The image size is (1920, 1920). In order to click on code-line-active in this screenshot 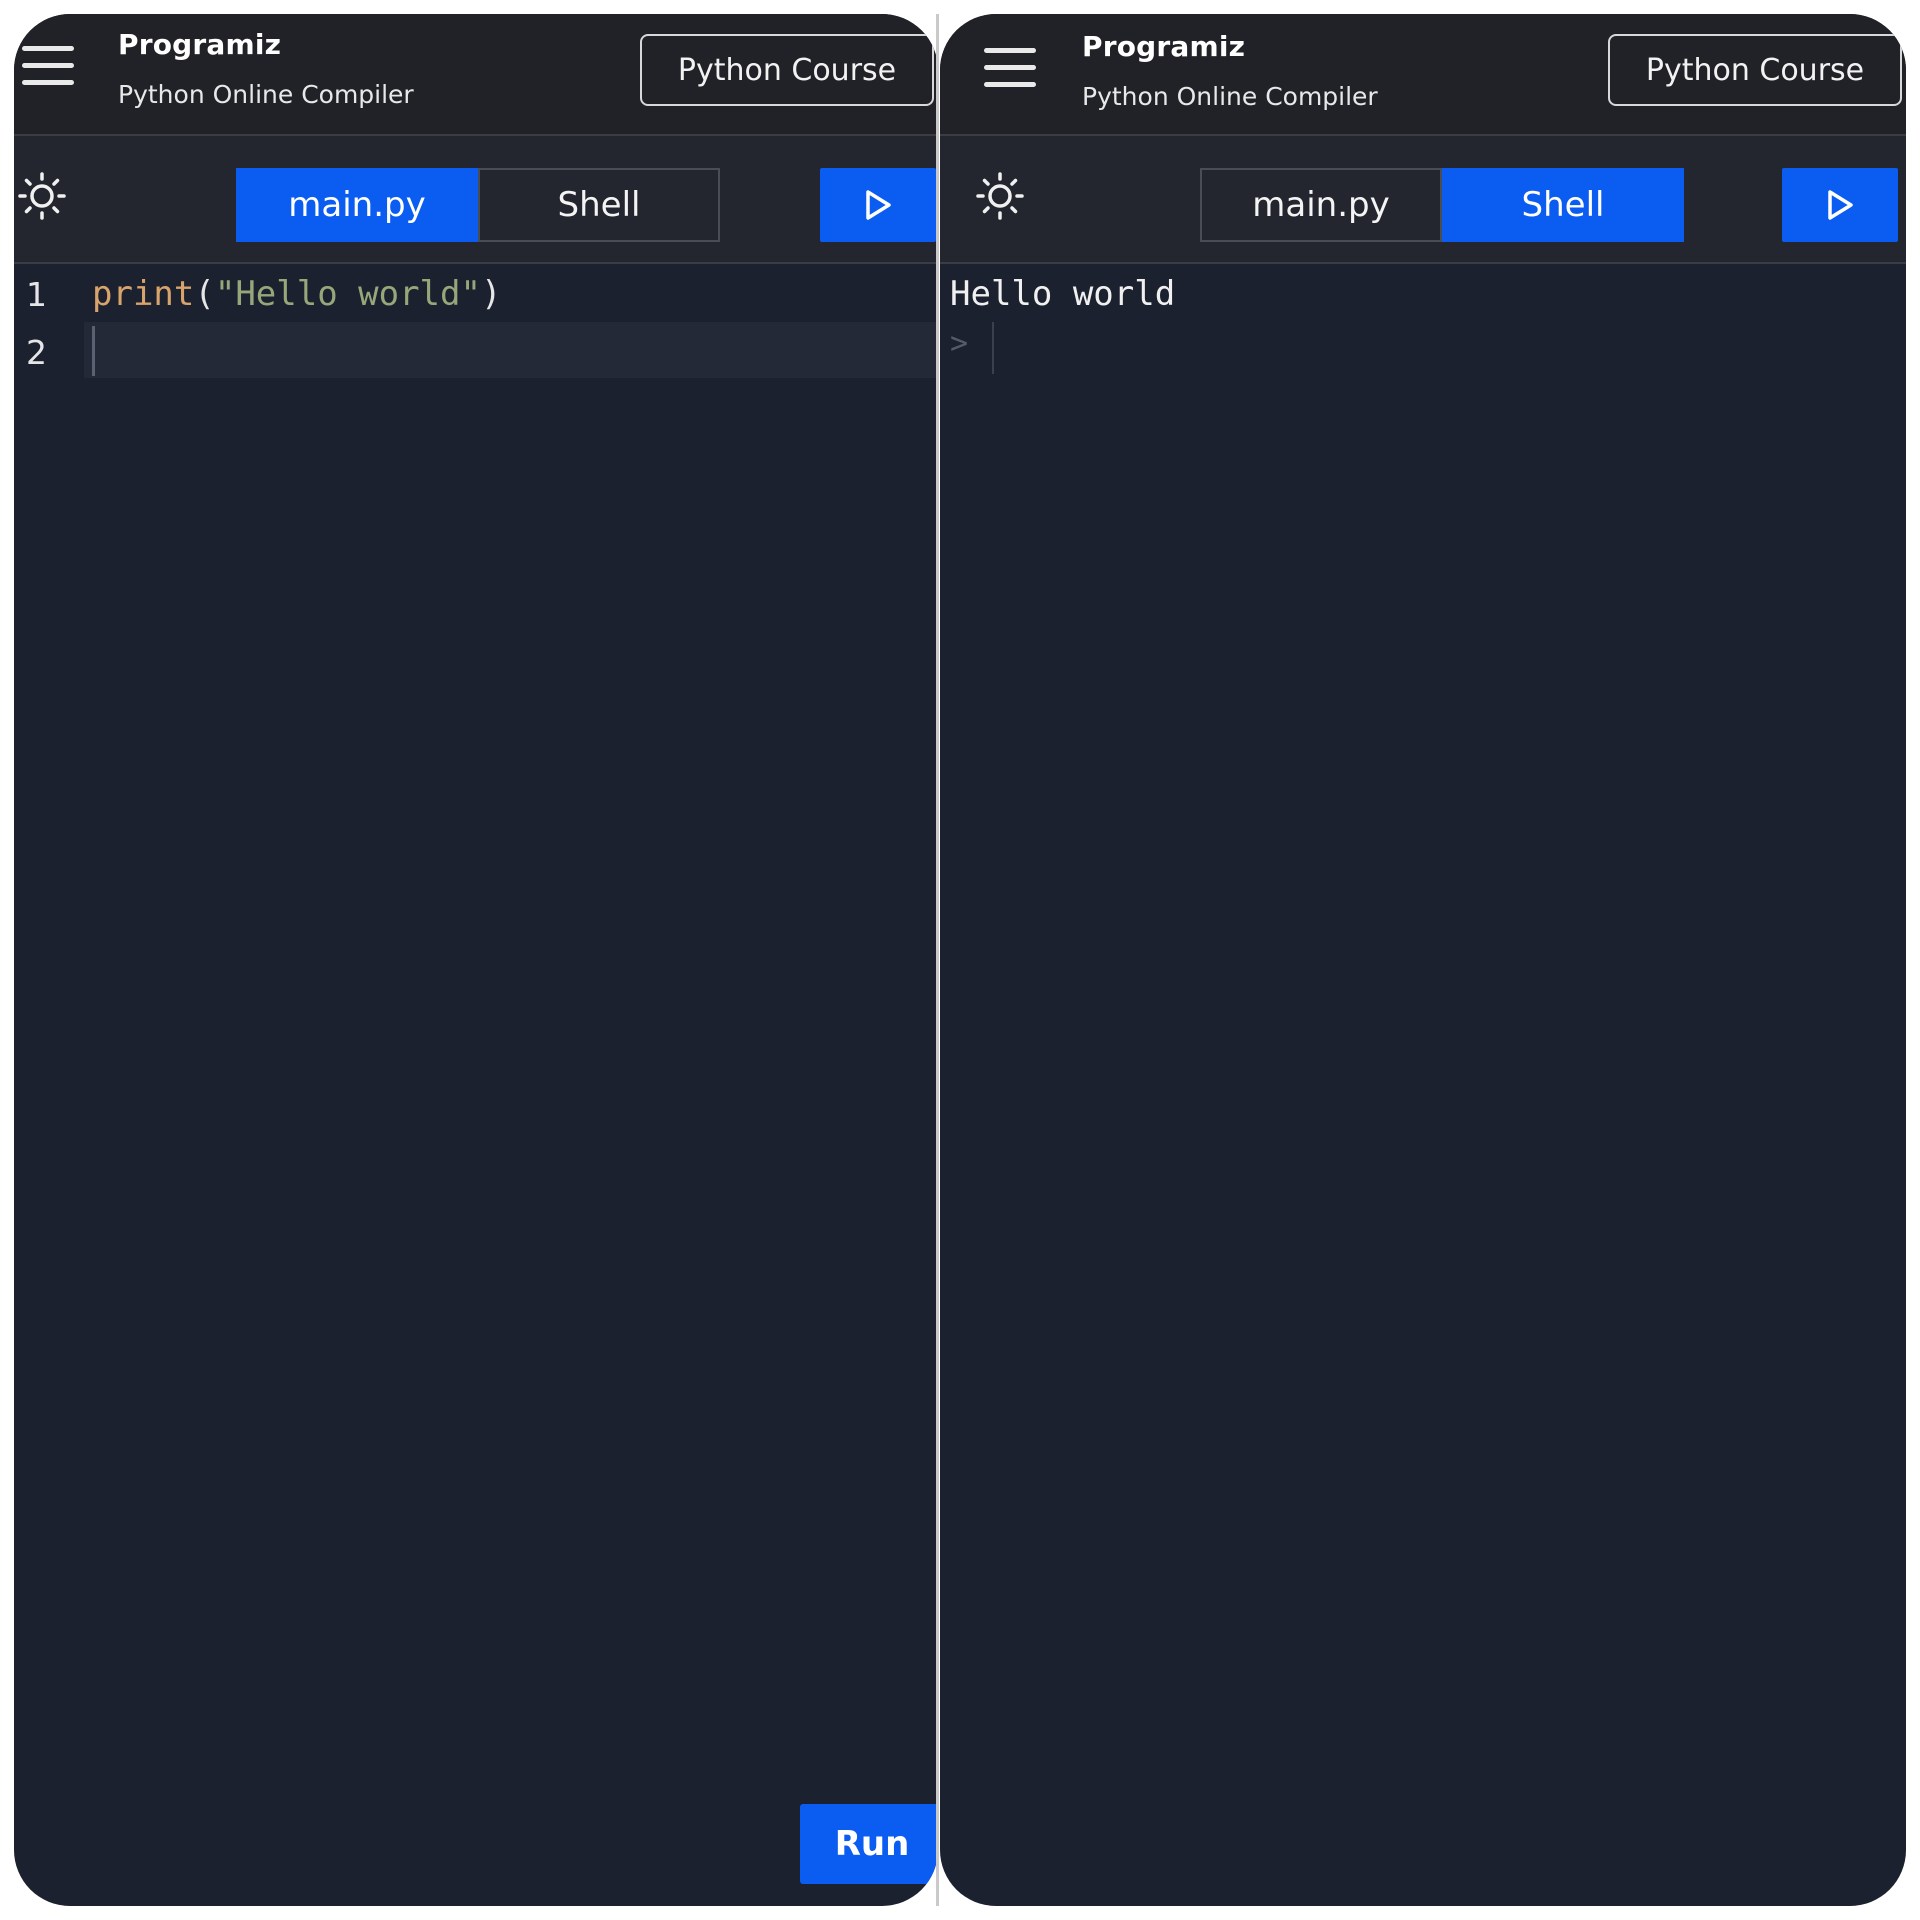, I will do `click(511, 350)`.